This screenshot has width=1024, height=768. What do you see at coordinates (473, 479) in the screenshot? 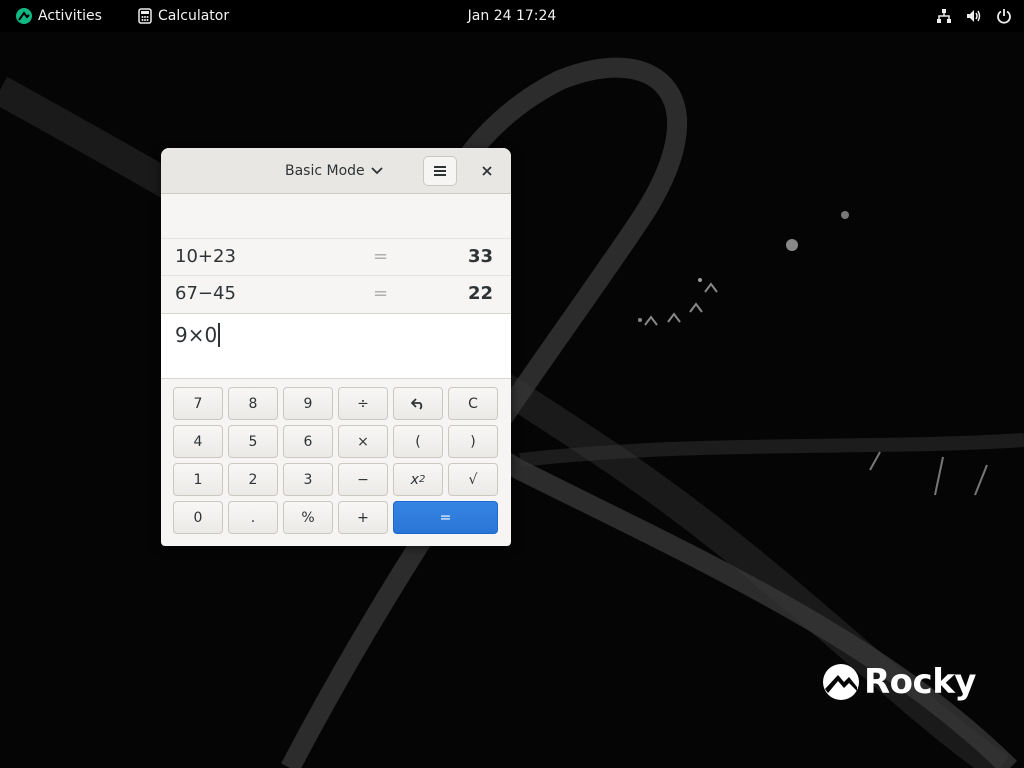
I see `key-sqrt: √` at bounding box center [473, 479].